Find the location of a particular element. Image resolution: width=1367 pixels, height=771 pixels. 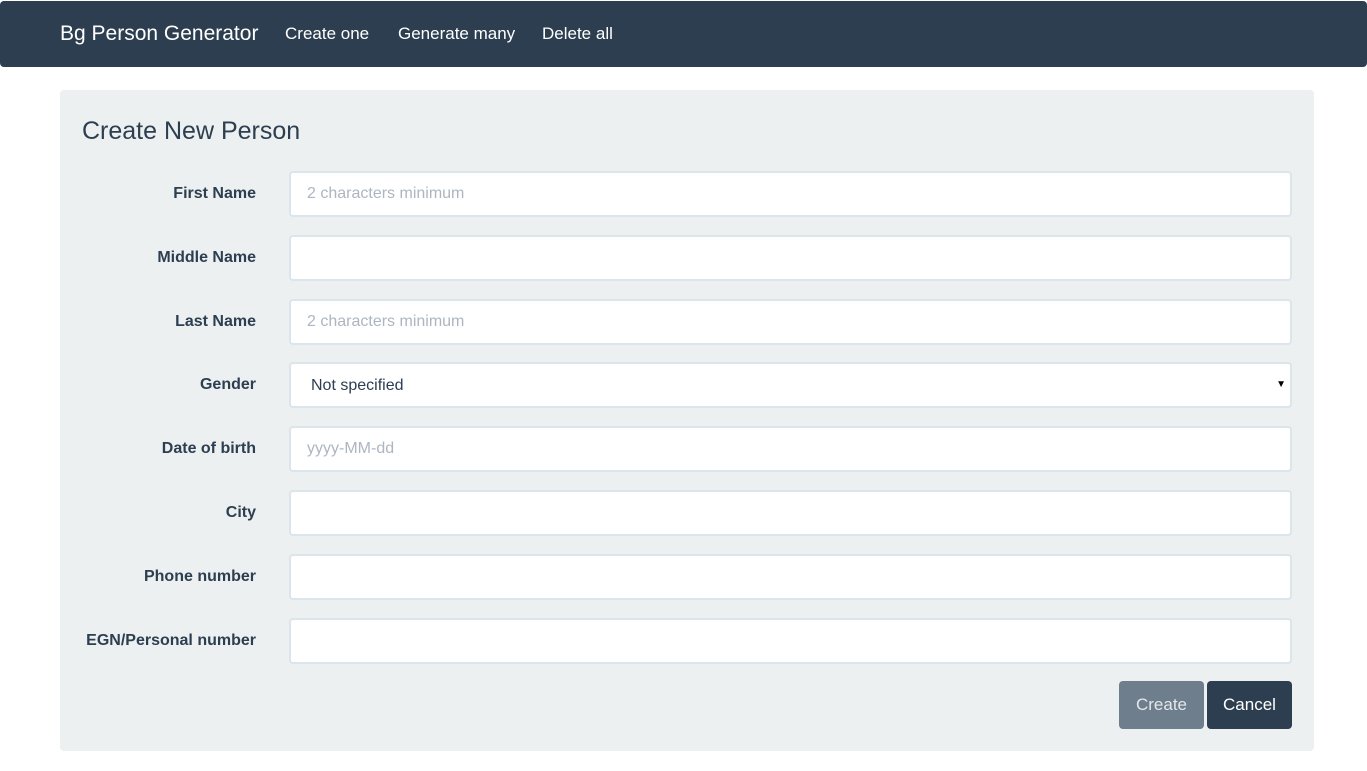

date-of-birth-input is located at coordinates (790, 449).